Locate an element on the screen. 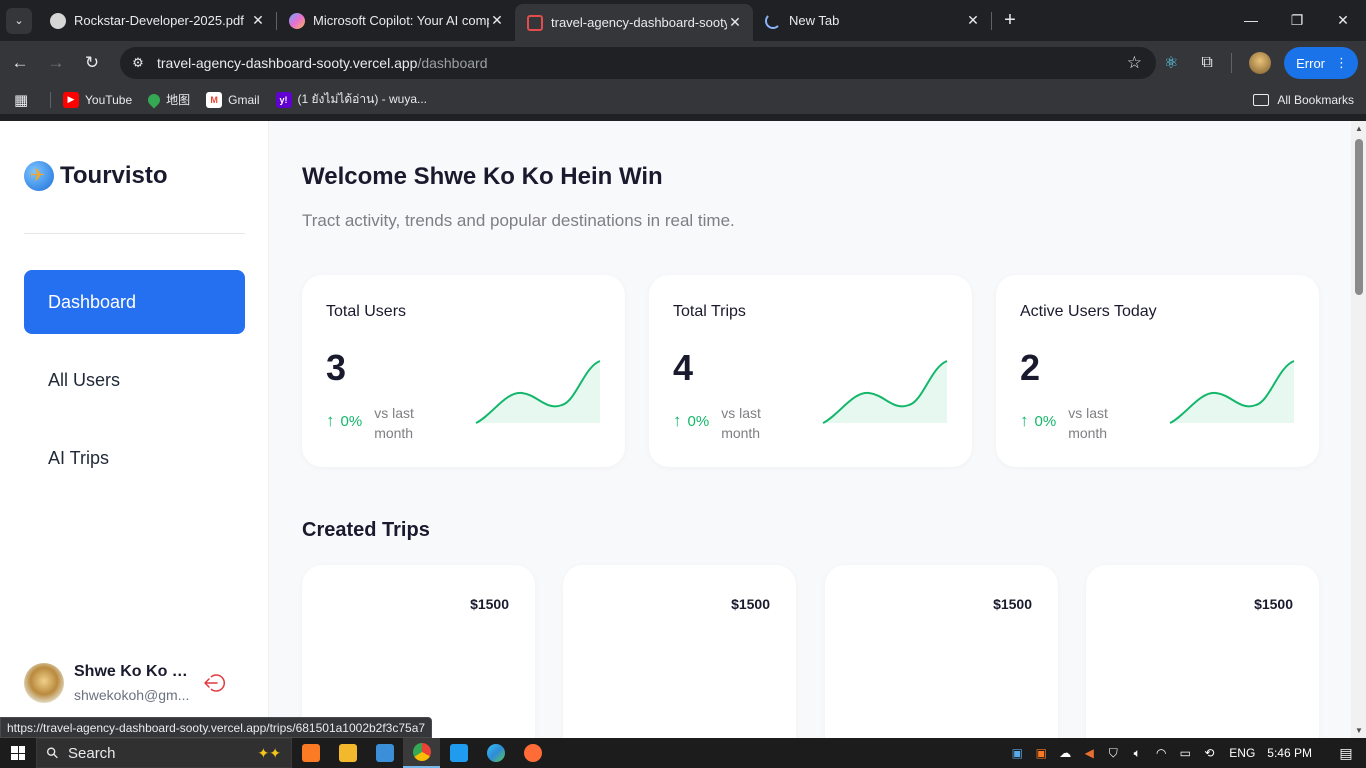 This screenshot has height=768, width=1366. trip-price: $1500 is located at coordinates (750, 604).